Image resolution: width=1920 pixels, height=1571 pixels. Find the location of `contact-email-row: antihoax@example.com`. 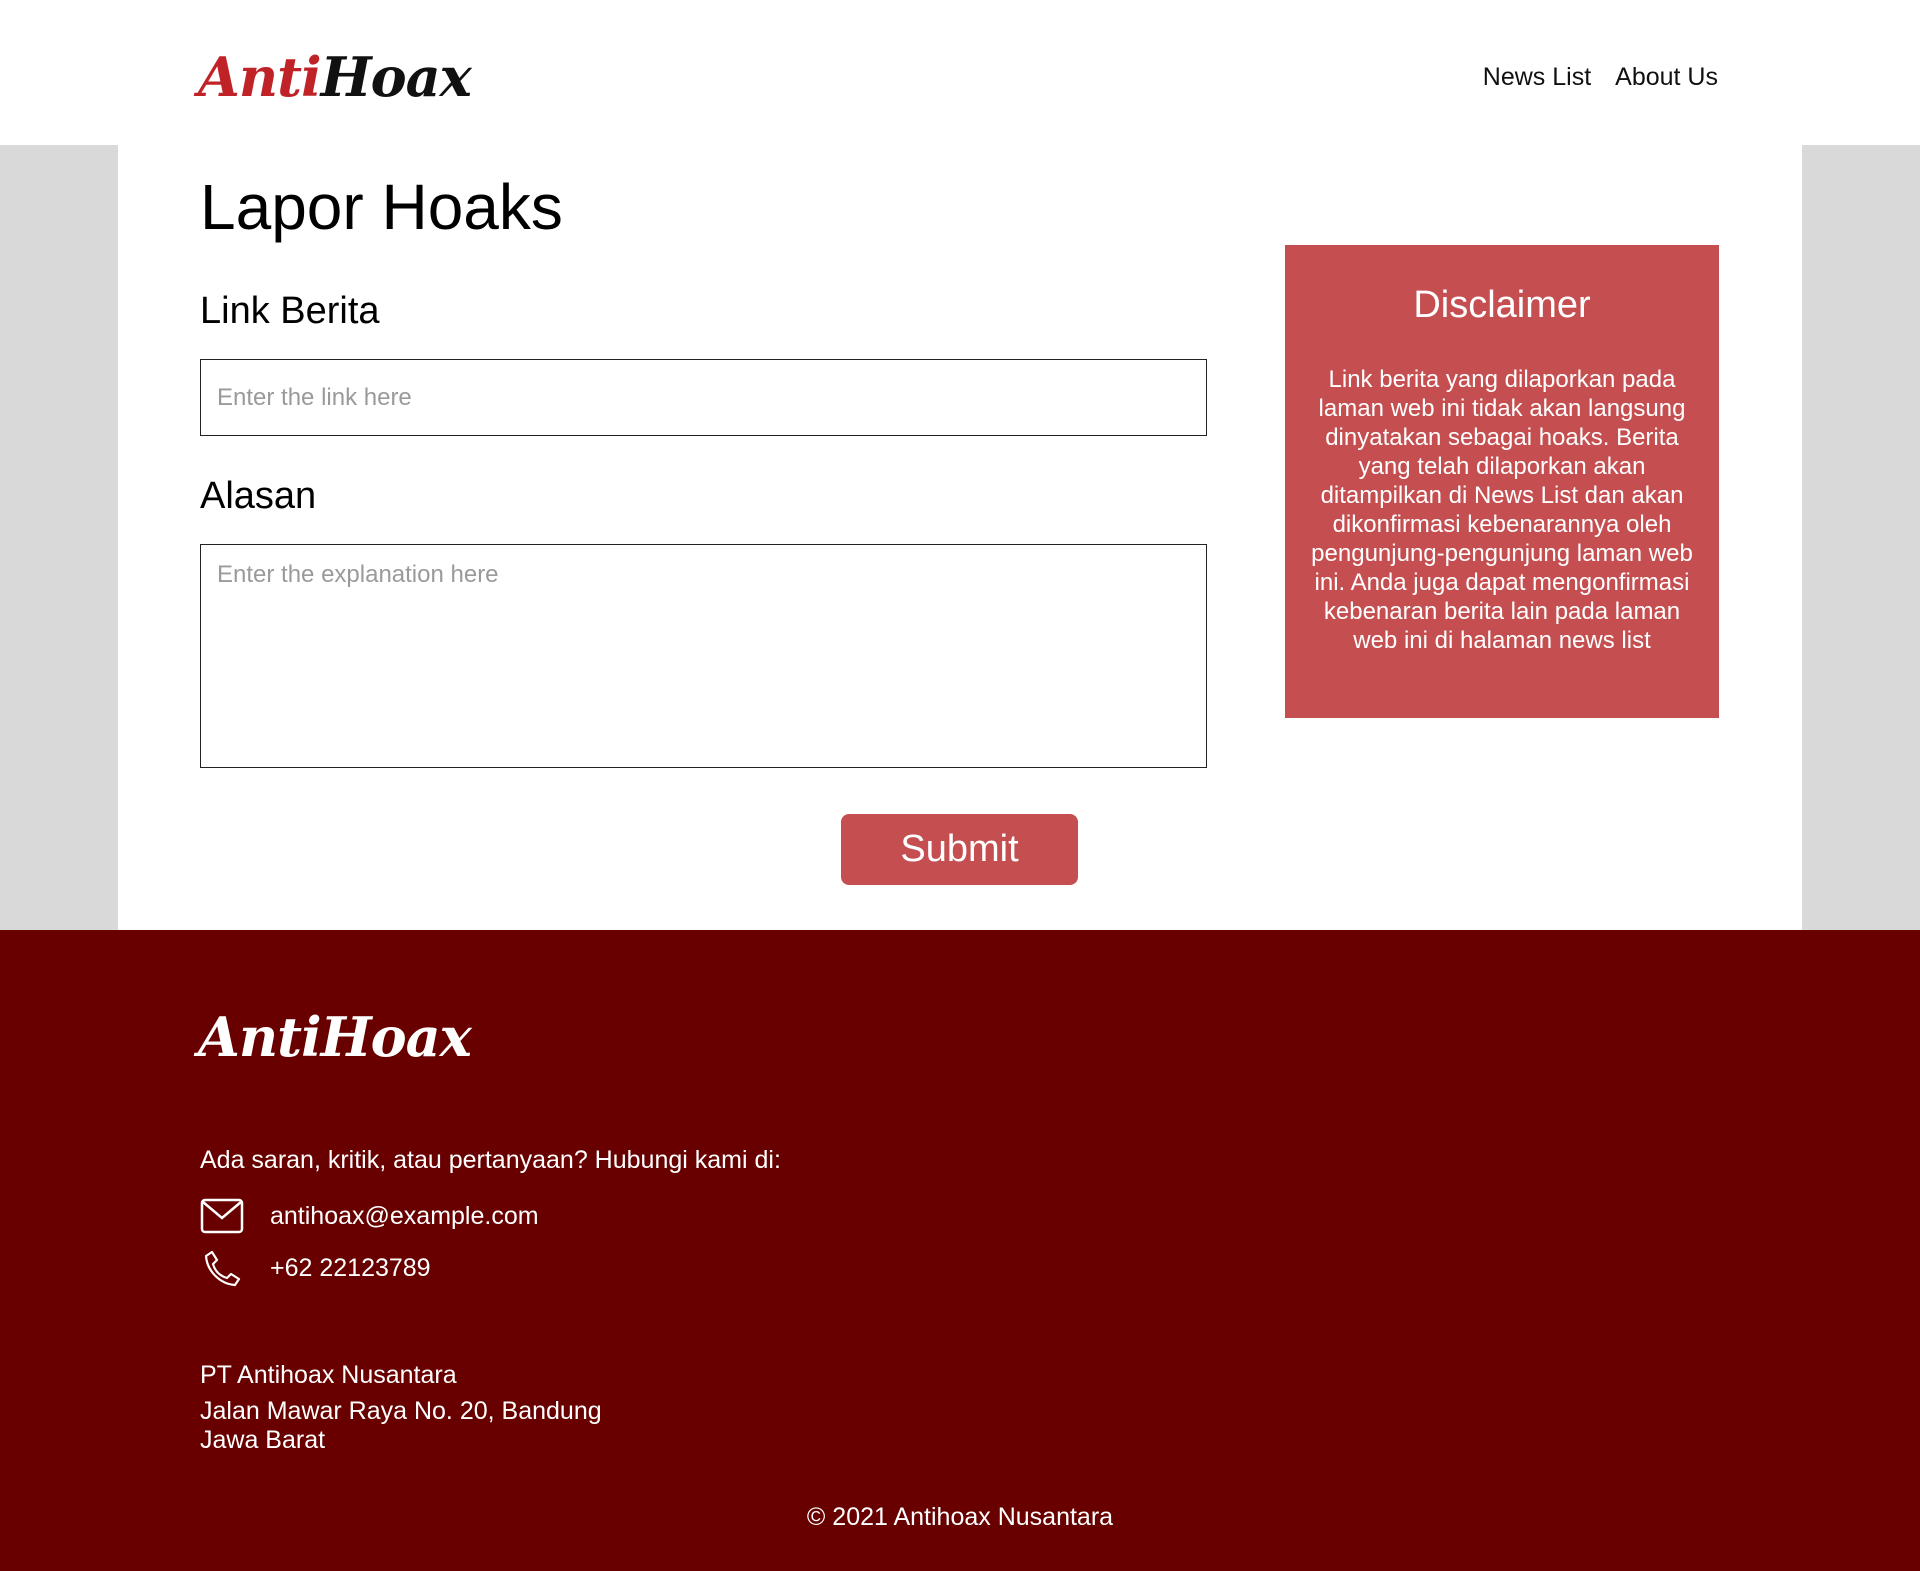

contact-email-row: antihoax@example.com is located at coordinates (369, 1216).